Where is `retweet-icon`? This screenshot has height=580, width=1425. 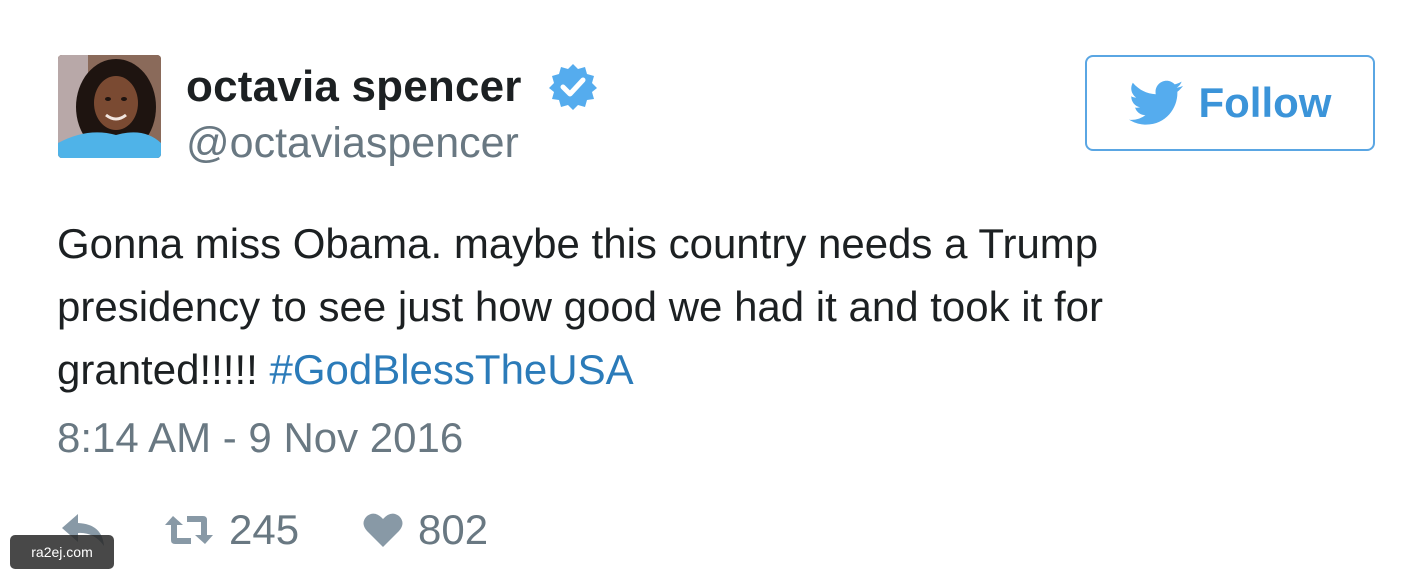
retweet-icon is located at coordinates (189, 530).